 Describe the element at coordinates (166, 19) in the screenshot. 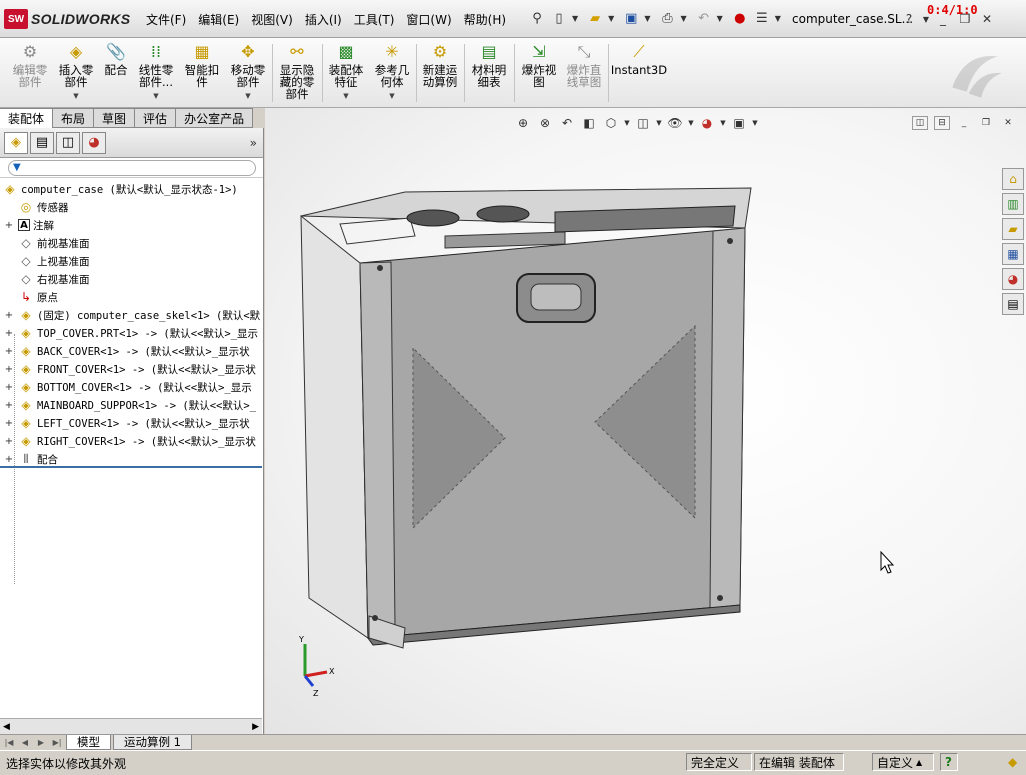

I see `menu-file: 文件(F)` at that location.